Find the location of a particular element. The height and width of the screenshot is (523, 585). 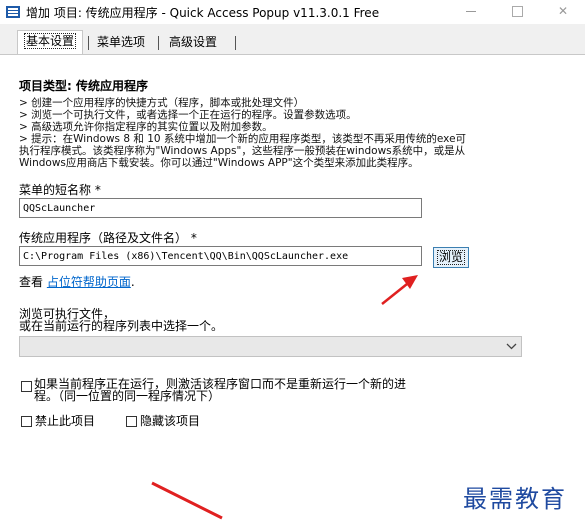

tab-label: 基本设置 is located at coordinates (50, 41).